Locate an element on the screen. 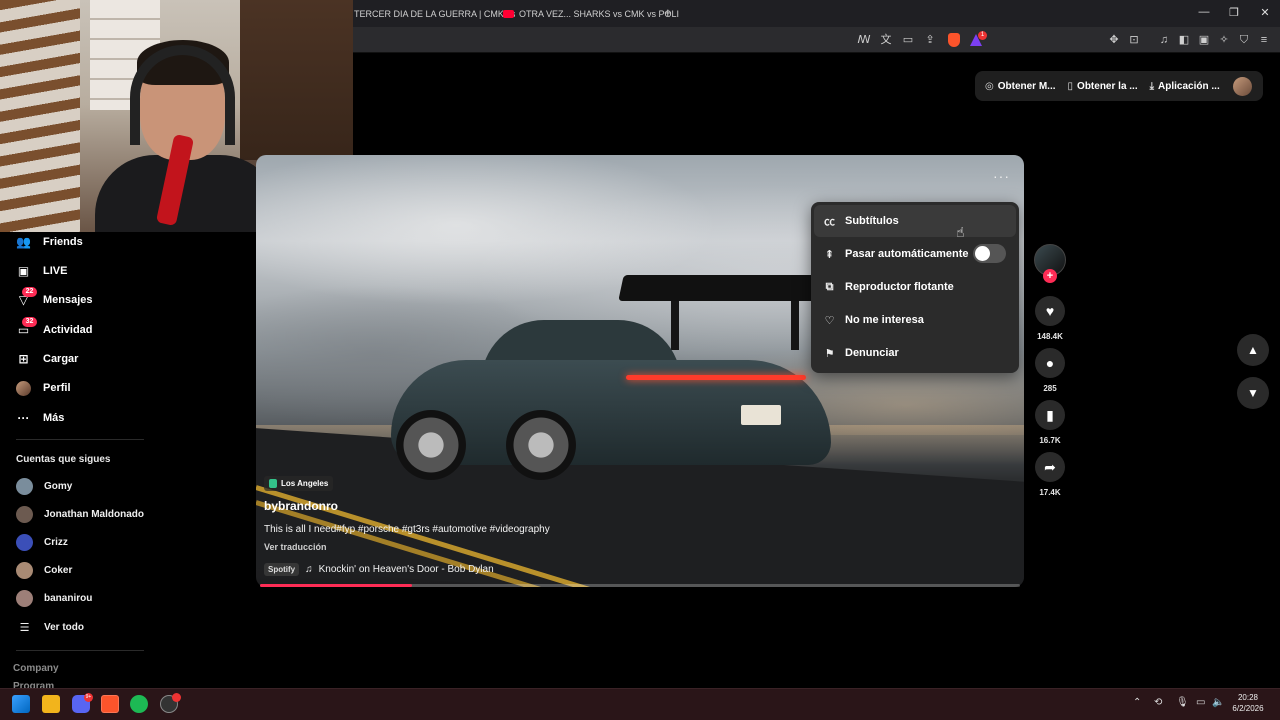 The height and width of the screenshot is (720, 1280). next-video-button: ▼ is located at coordinates (1253, 393).